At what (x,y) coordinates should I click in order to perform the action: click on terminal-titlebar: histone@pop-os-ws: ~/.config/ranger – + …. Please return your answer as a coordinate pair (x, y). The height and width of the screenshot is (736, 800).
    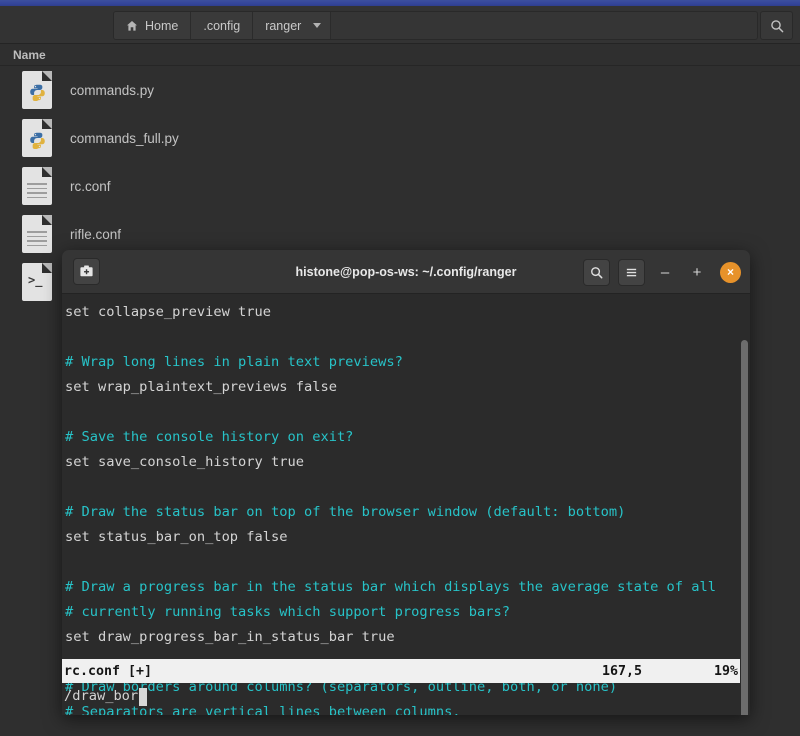
    Looking at the image, I should click on (406, 272).